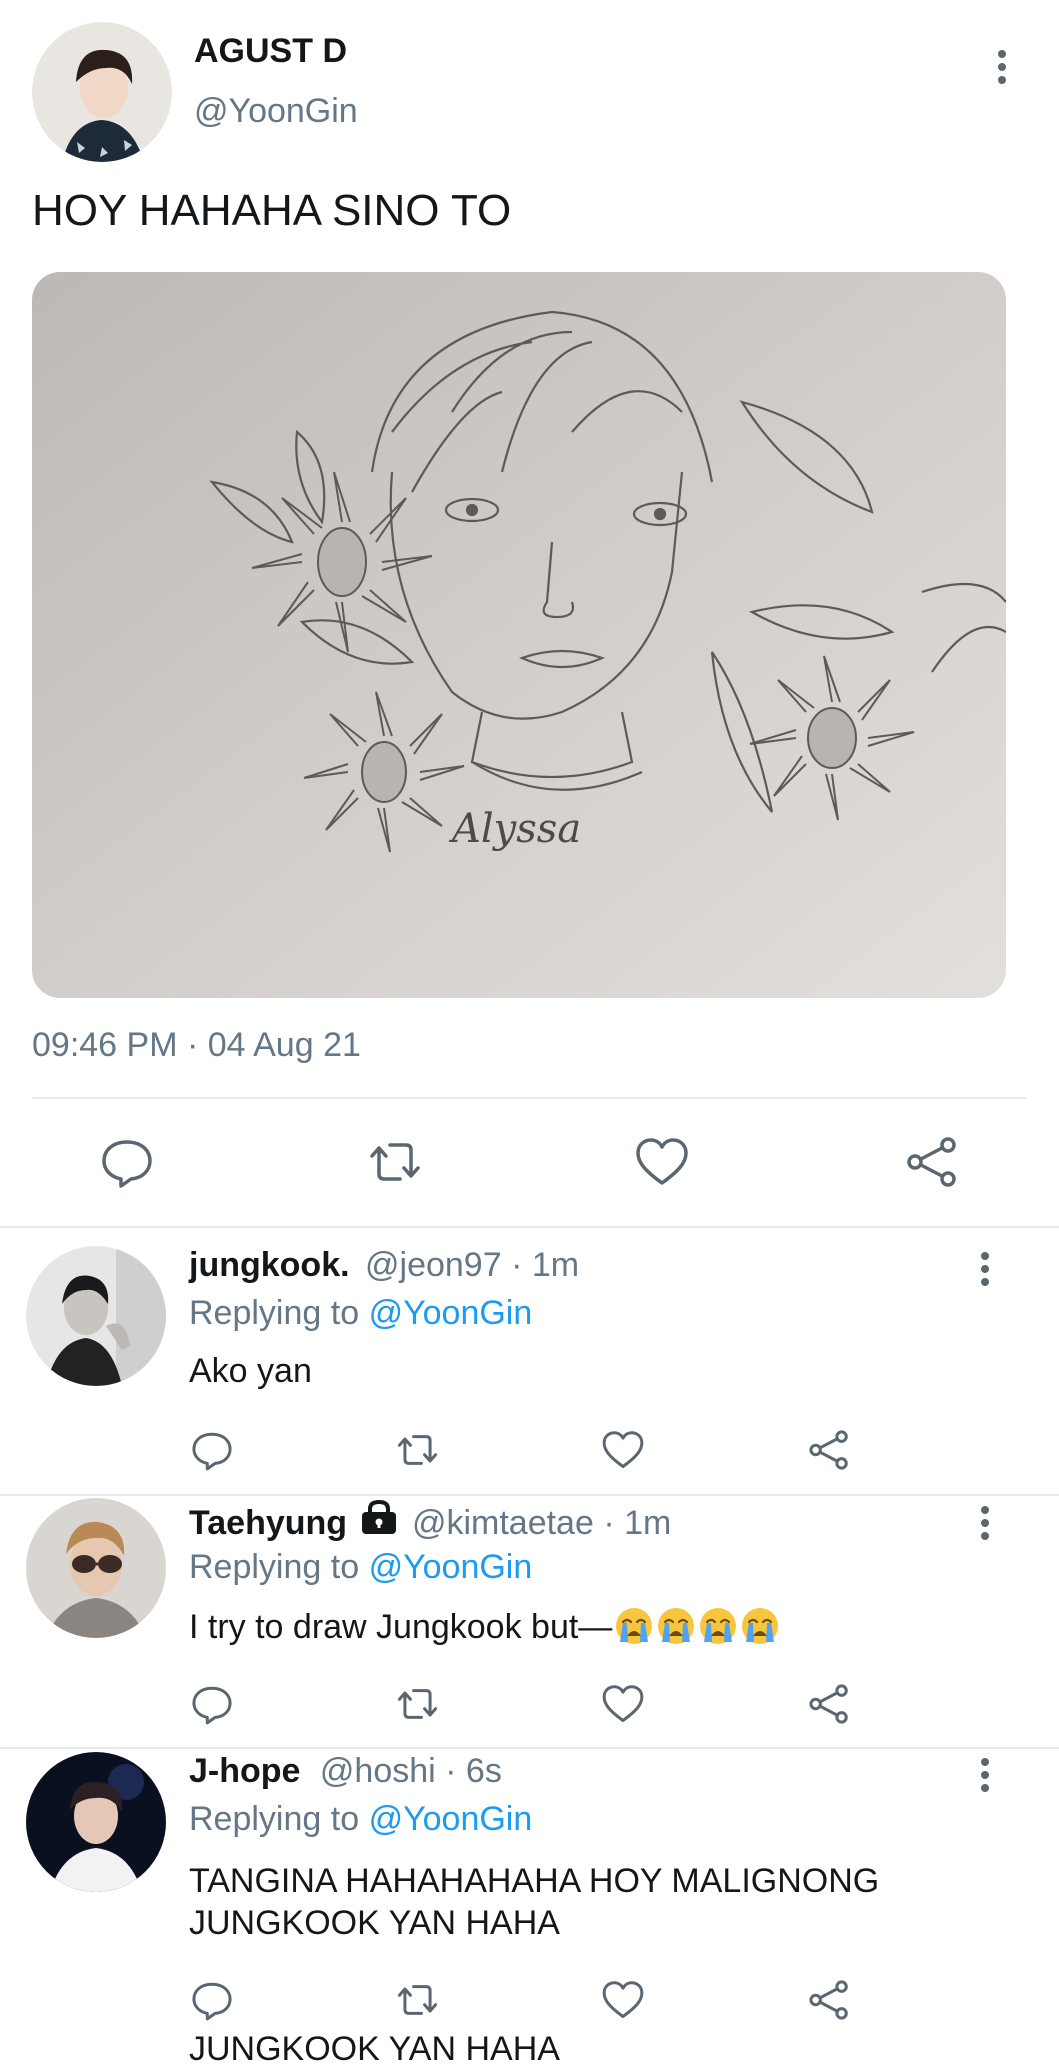 This screenshot has width=1059, height=2069. I want to click on reply-text-row: I try to draw Jungkook but—, so click(484, 1626).